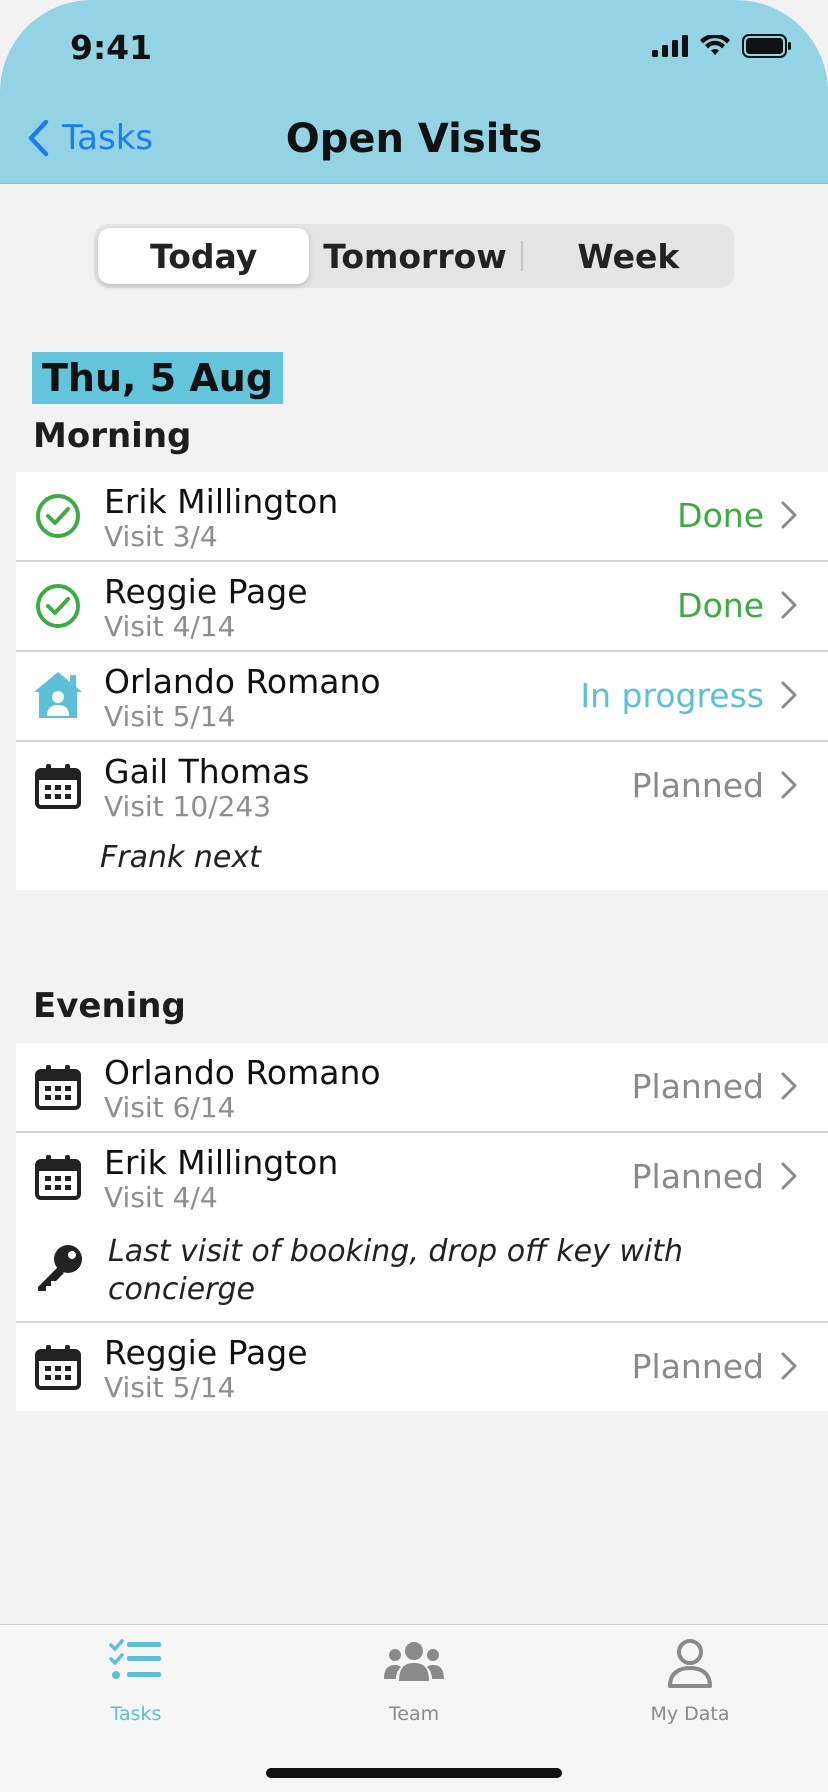 This screenshot has width=828, height=1792. What do you see at coordinates (158, 378) in the screenshot?
I see `date-heading: Thu, 5 Aug` at bounding box center [158, 378].